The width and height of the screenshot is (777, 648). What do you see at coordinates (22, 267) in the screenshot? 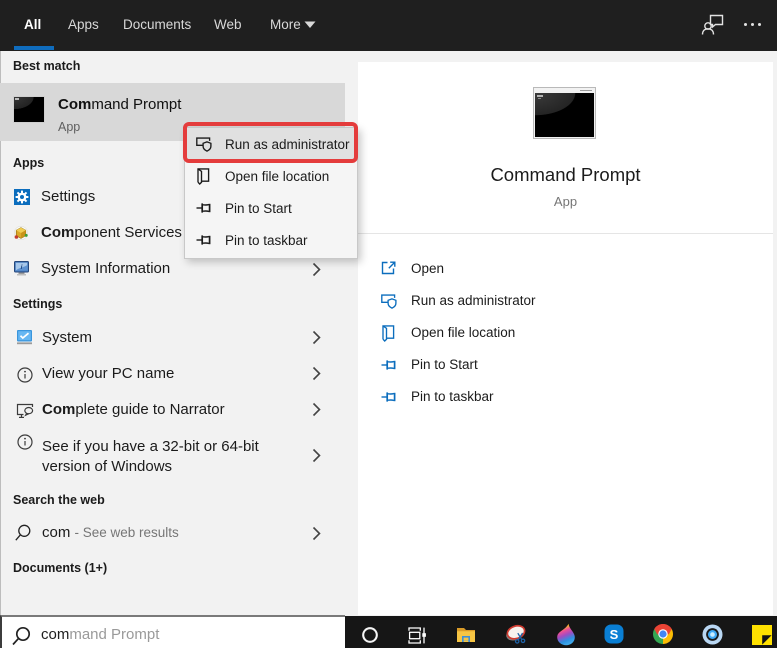
I see `svg-text: i` at bounding box center [22, 267].